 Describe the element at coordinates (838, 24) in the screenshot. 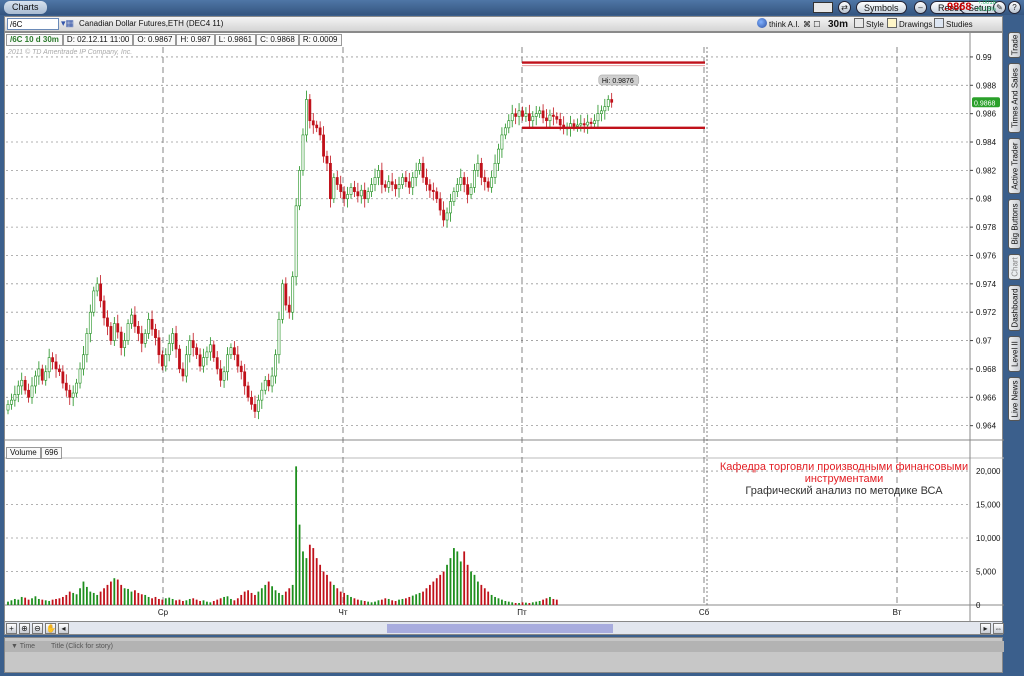

I see `timeframe-selector: 30m` at that location.